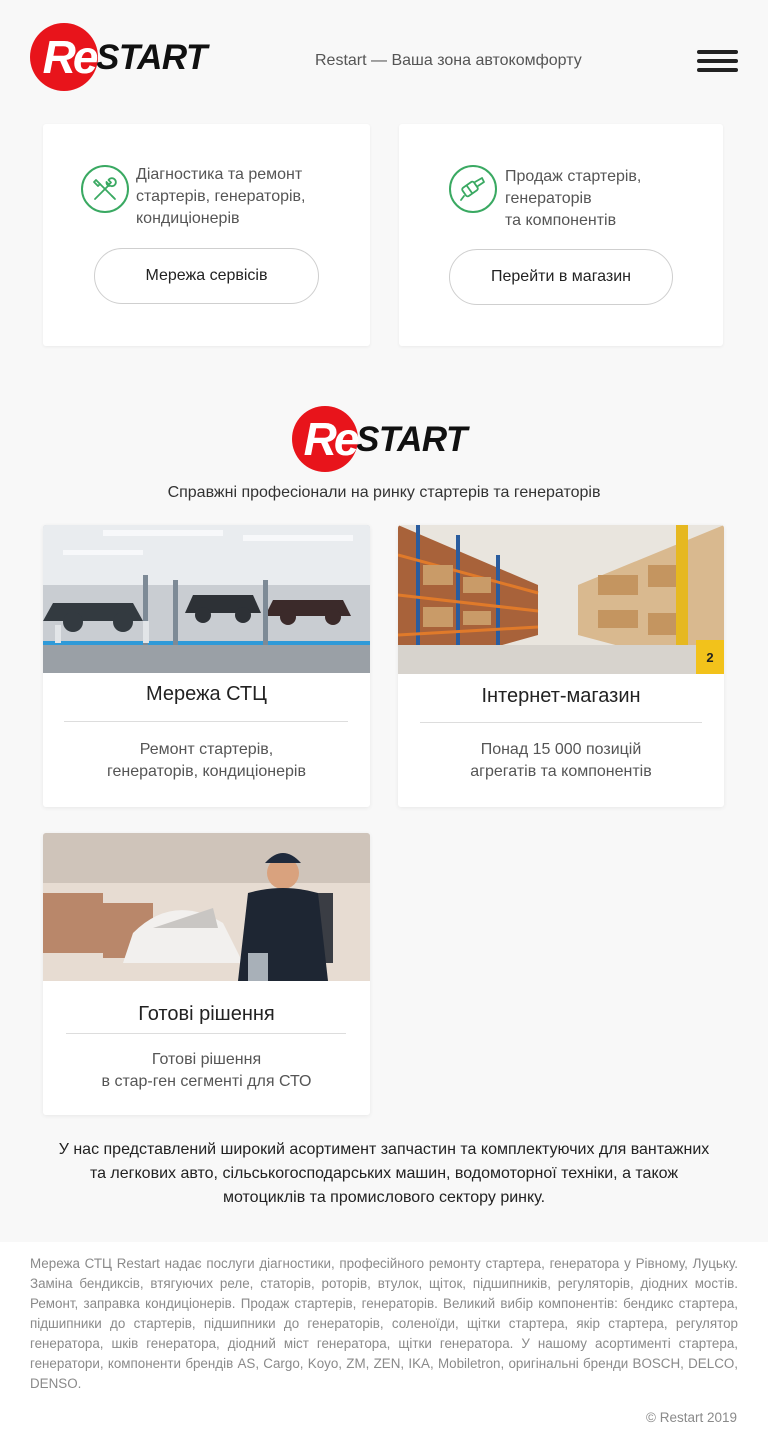 The width and height of the screenshot is (768, 1442). Describe the element at coordinates (105, 189) in the screenshot. I see `wrench-screwdriver-icon` at that location.